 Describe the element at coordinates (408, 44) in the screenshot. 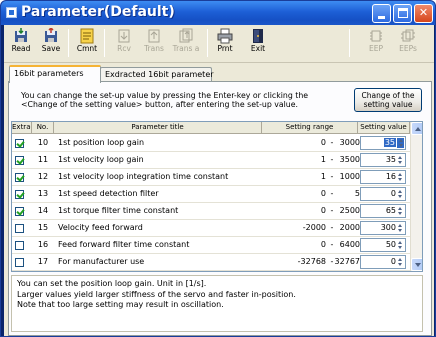

I see `eeps-button: EEPs` at that location.